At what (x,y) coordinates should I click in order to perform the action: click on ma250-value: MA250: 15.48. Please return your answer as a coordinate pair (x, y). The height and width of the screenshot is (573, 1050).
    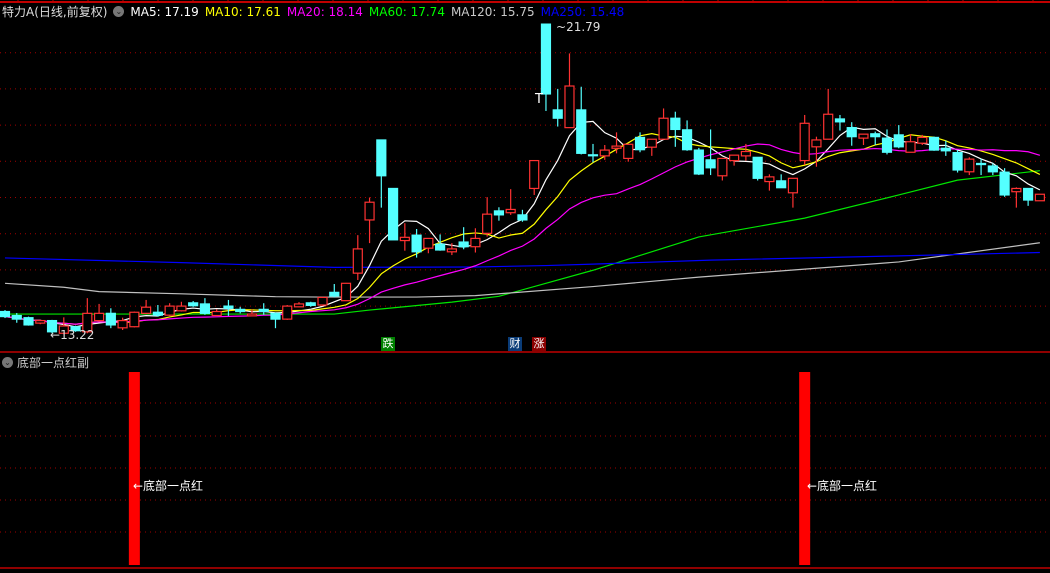
    Looking at the image, I should click on (582, 11).